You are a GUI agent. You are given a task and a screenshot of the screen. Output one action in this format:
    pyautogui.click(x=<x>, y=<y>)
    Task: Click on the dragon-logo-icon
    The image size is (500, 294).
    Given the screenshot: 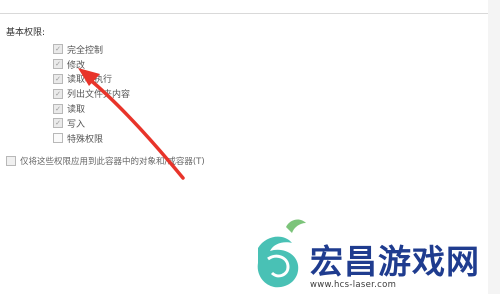 What is the action you would take?
    pyautogui.click(x=281, y=253)
    